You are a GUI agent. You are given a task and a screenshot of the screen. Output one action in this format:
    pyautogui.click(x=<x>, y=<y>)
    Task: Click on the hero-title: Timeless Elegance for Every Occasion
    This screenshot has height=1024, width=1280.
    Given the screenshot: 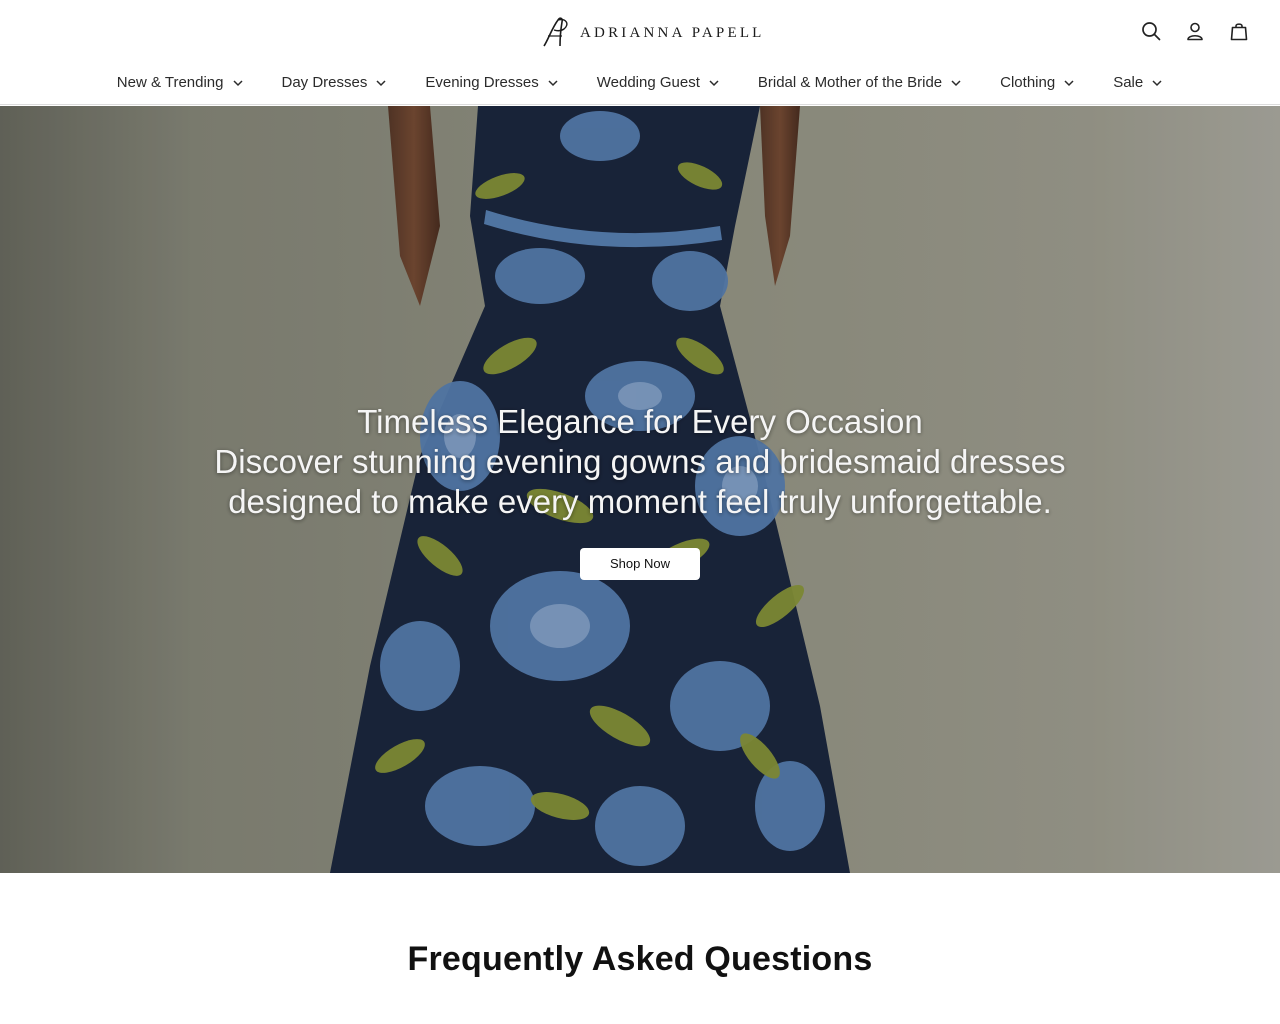 What is the action you would take?
    pyautogui.click(x=640, y=421)
    